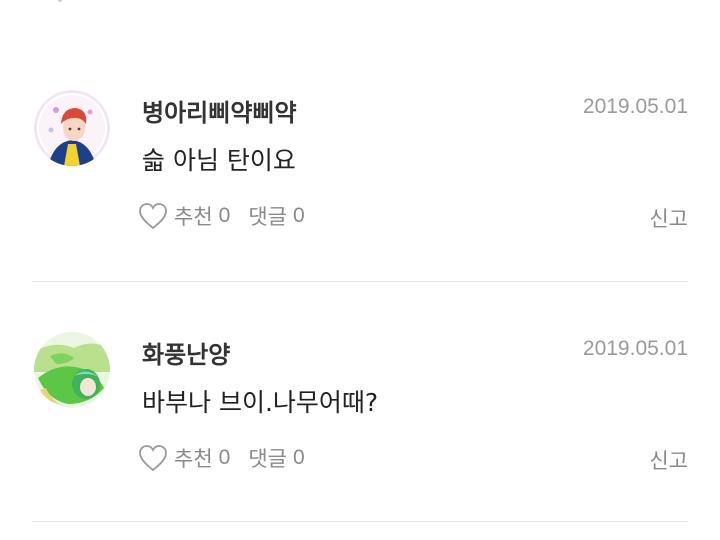 This screenshot has height=540, width=720. What do you see at coordinates (60, 1) in the screenshot?
I see `scroll-remnant-dot` at bounding box center [60, 1].